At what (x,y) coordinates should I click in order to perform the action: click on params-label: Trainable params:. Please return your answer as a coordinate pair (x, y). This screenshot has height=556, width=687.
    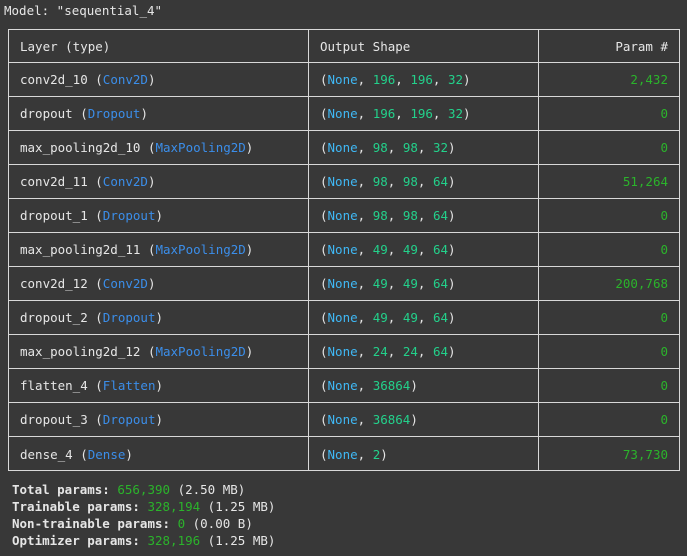
    Looking at the image, I should click on (80, 506).